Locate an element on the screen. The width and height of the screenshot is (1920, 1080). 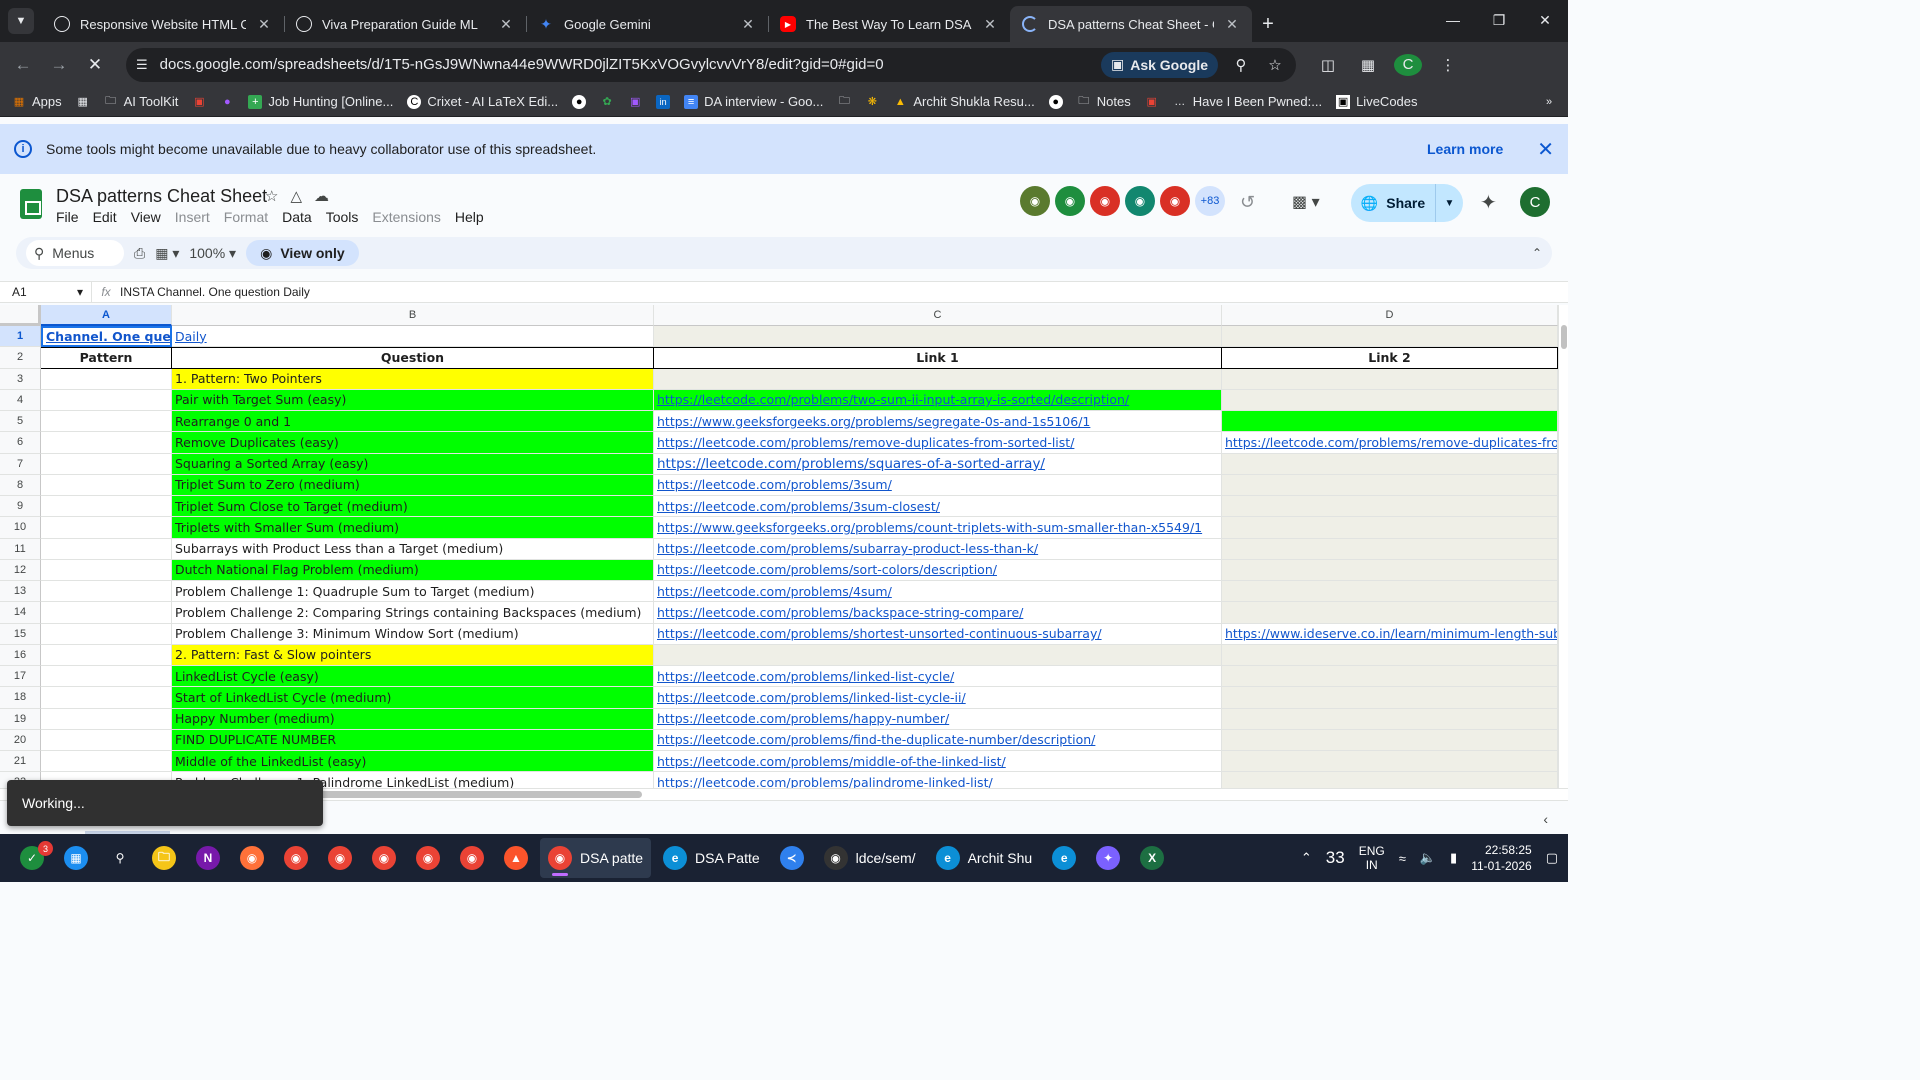
cell-b1: Daily is located at coordinates (413, 337).